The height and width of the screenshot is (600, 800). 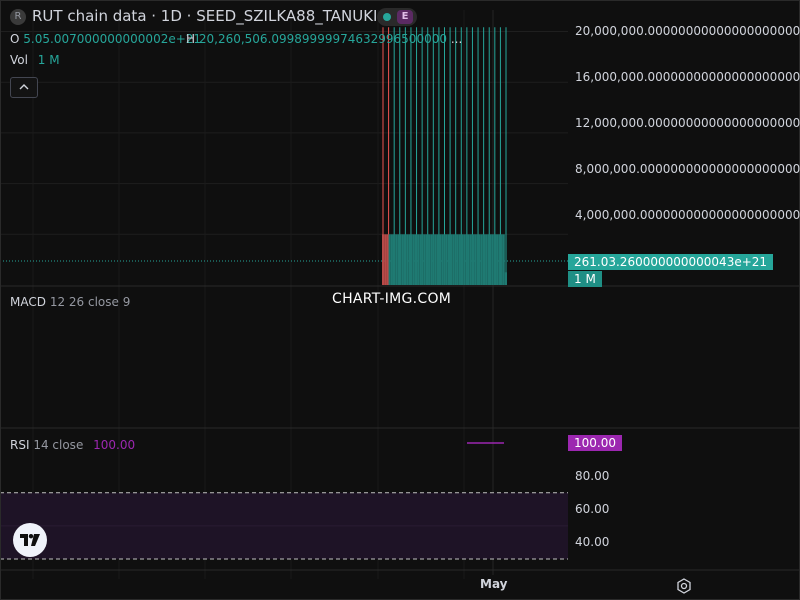 I want to click on open-value: 5.05.007000000000002e+21, so click(x=112, y=39).